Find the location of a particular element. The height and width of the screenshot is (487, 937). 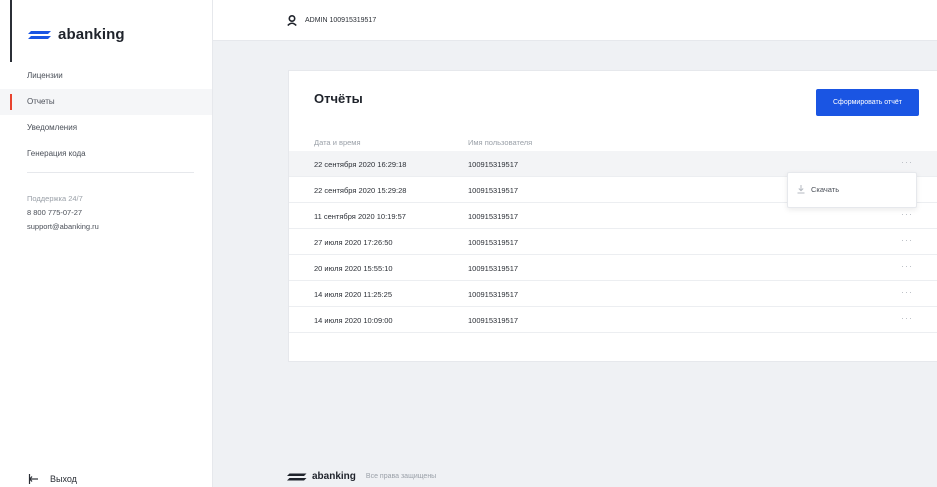

download-label: Скачать is located at coordinates (825, 189).